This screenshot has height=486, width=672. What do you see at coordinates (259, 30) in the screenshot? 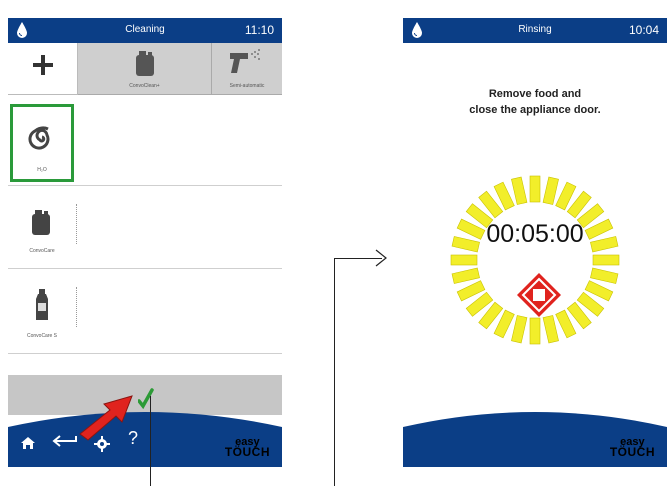
I see `clock: 11:10` at bounding box center [259, 30].